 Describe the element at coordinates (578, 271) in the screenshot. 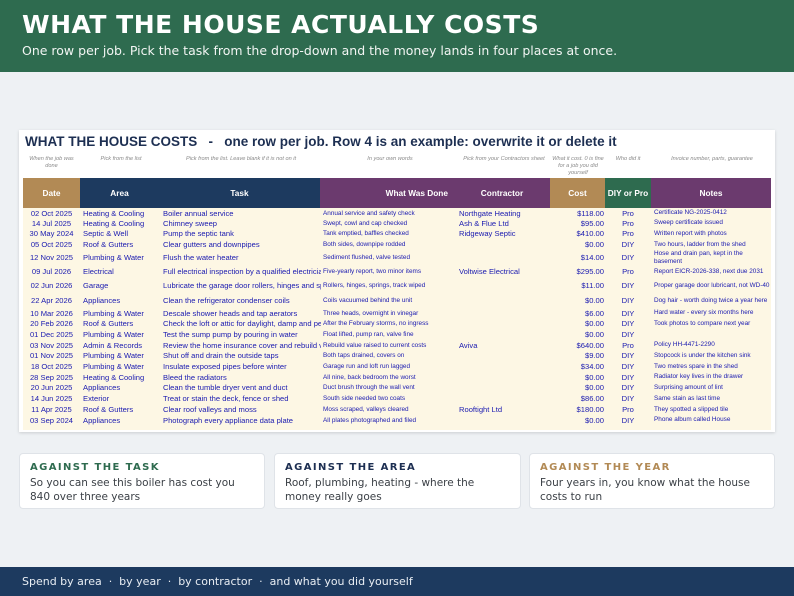

I see `cell-cost: $295.00` at that location.